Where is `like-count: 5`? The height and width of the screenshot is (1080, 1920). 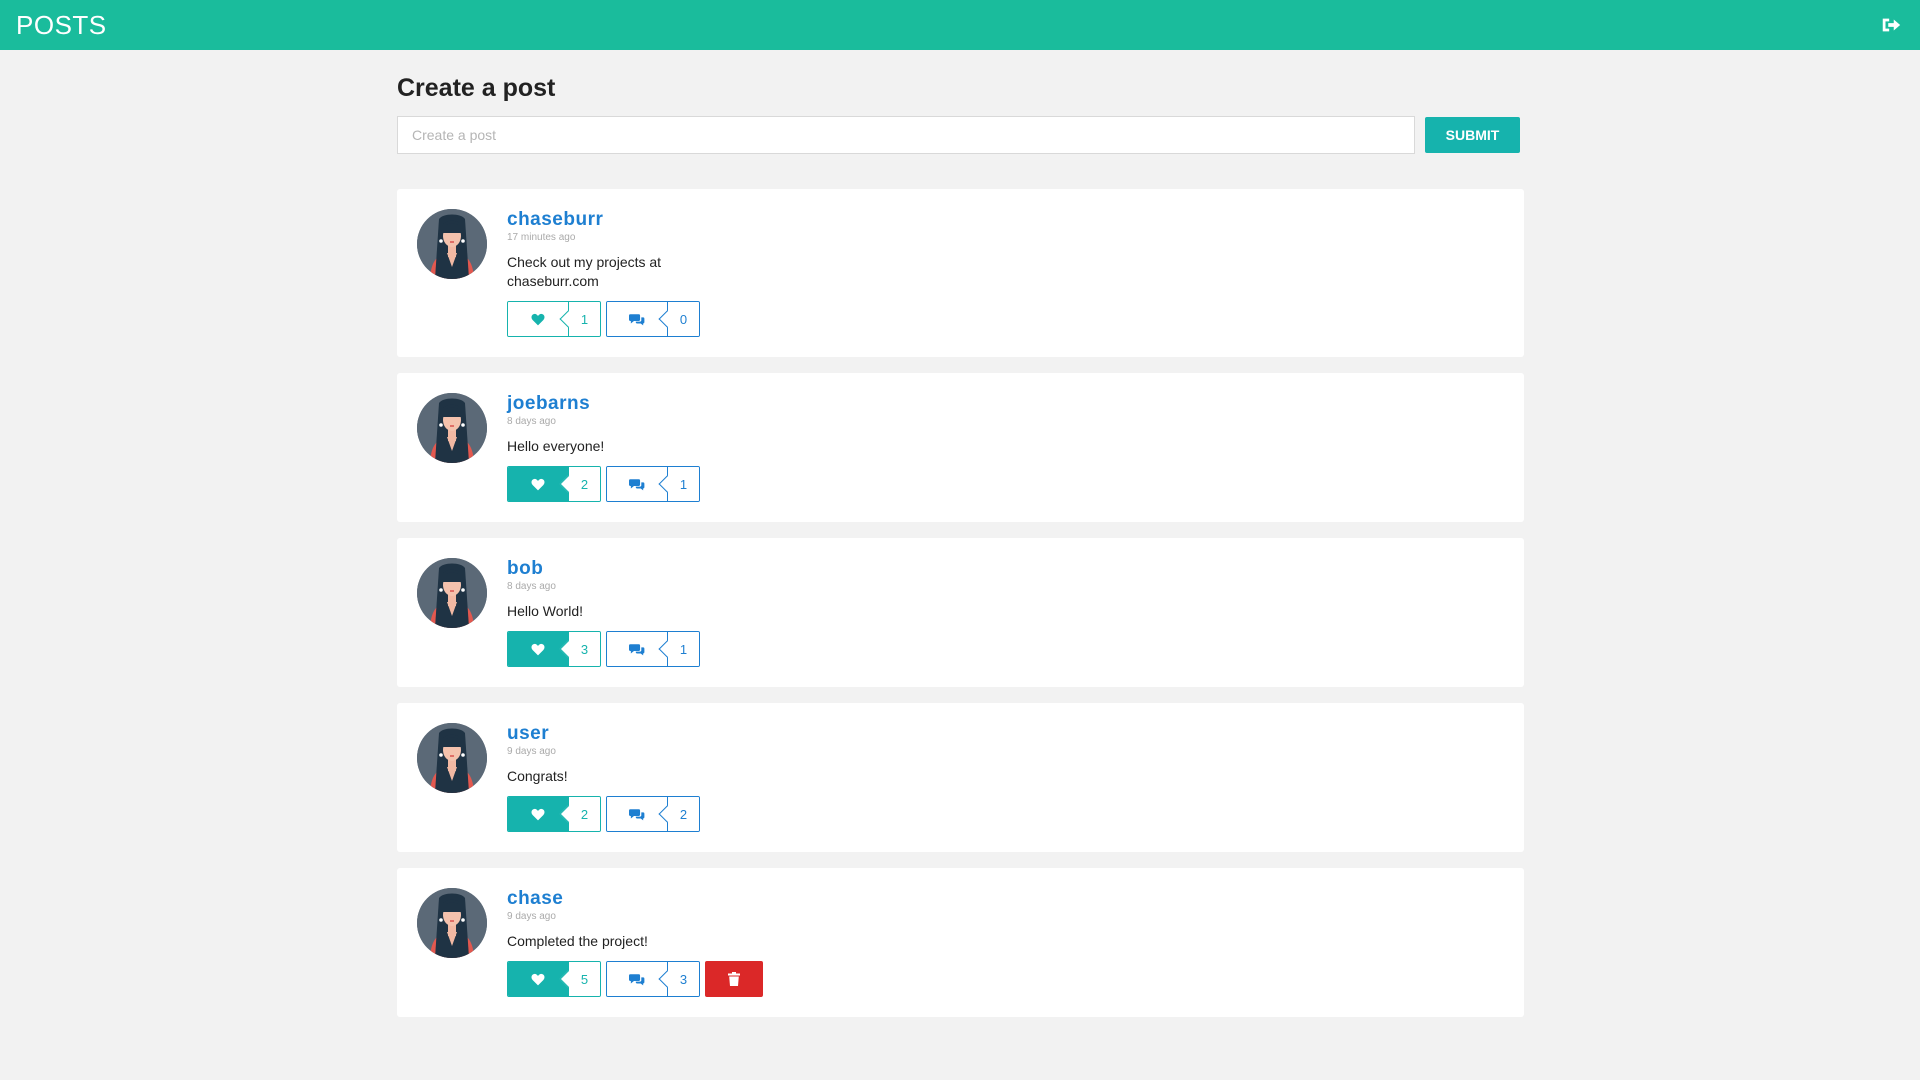
like-count: 5 is located at coordinates (584, 979).